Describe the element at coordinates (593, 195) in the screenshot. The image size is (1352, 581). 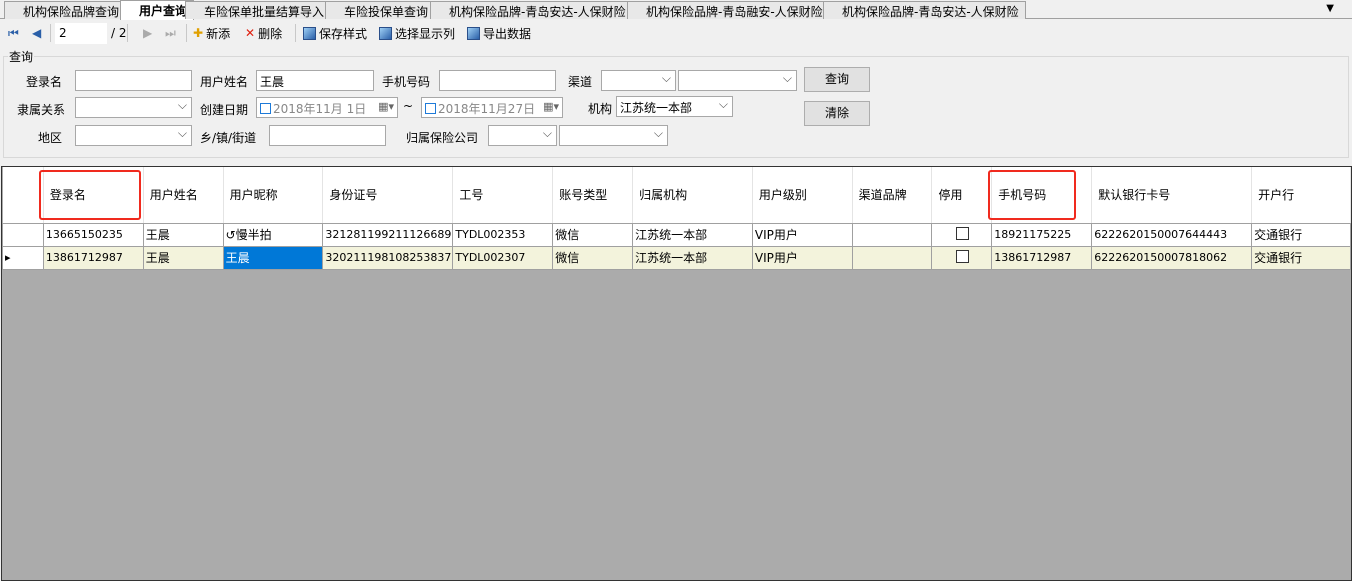
I see `column-header: 账号类型` at that location.